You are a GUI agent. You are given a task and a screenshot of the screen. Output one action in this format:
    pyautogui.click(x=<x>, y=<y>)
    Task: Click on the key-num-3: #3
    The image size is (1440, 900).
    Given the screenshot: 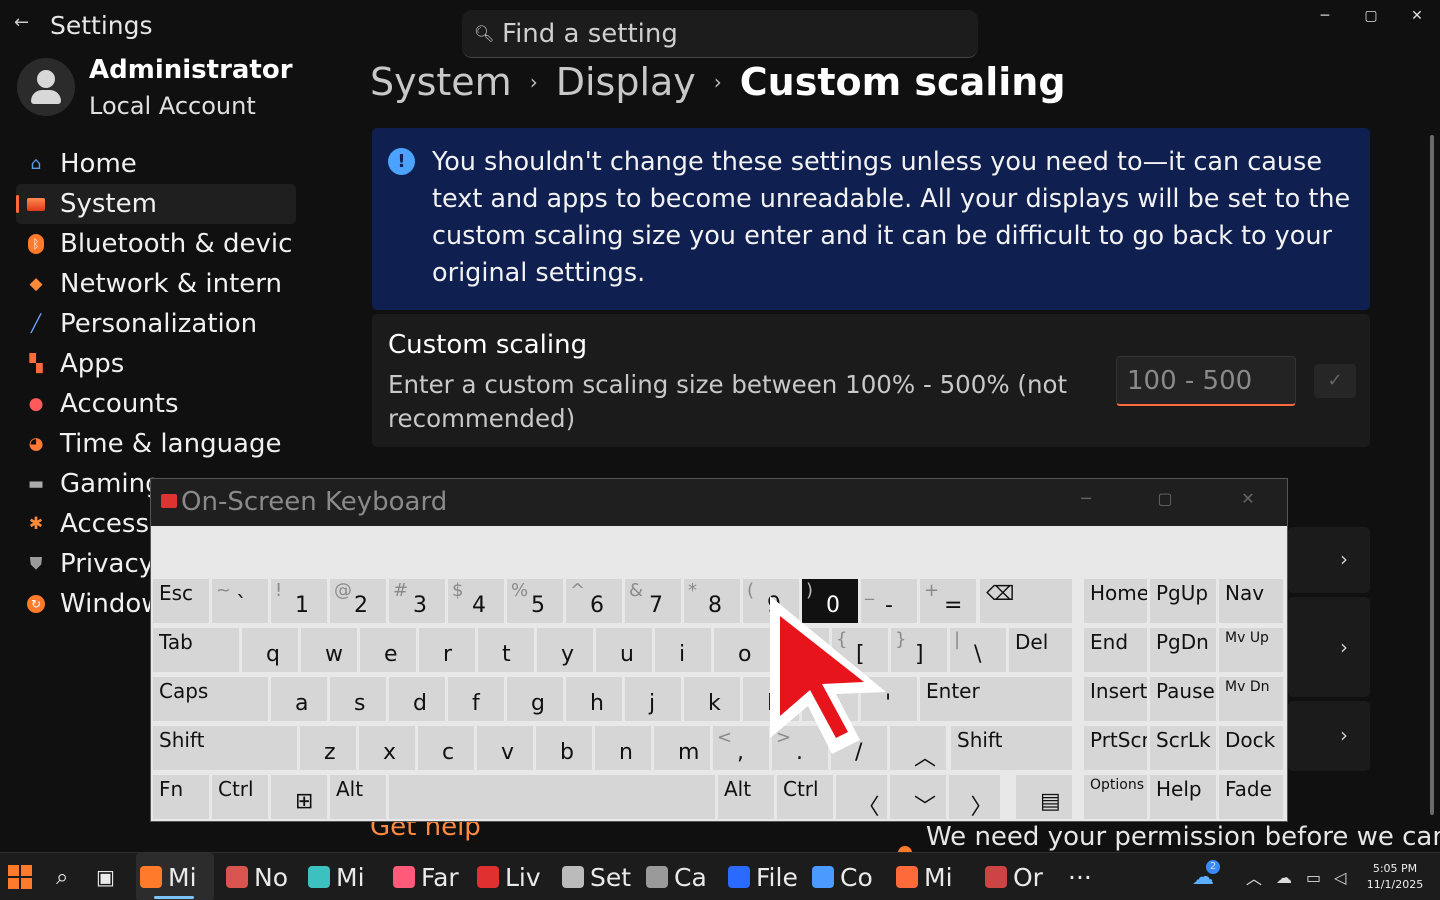 What is the action you would take?
    pyautogui.click(x=417, y=601)
    